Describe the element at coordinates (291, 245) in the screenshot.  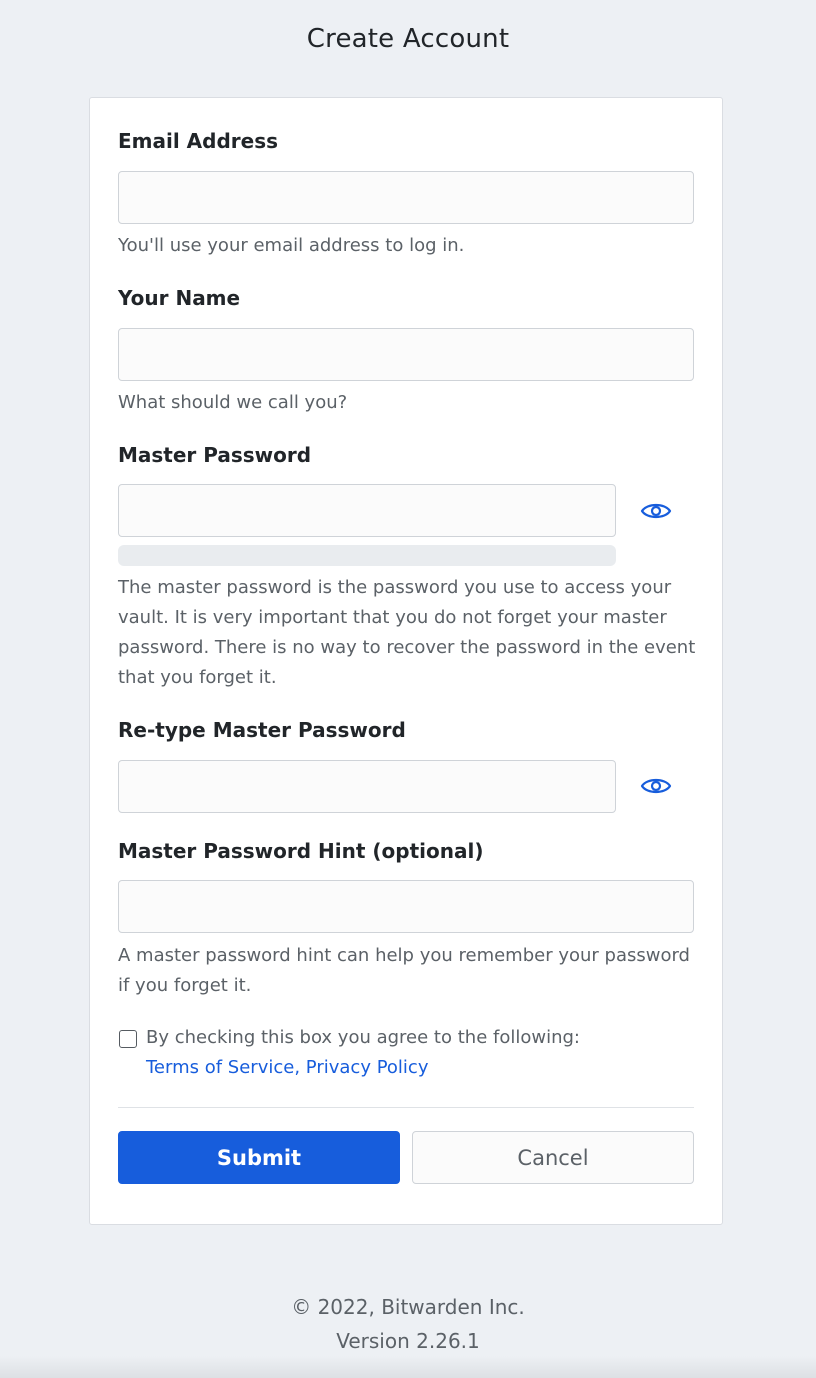
I see `email-help-text: You'll use your email address to log in.` at that location.